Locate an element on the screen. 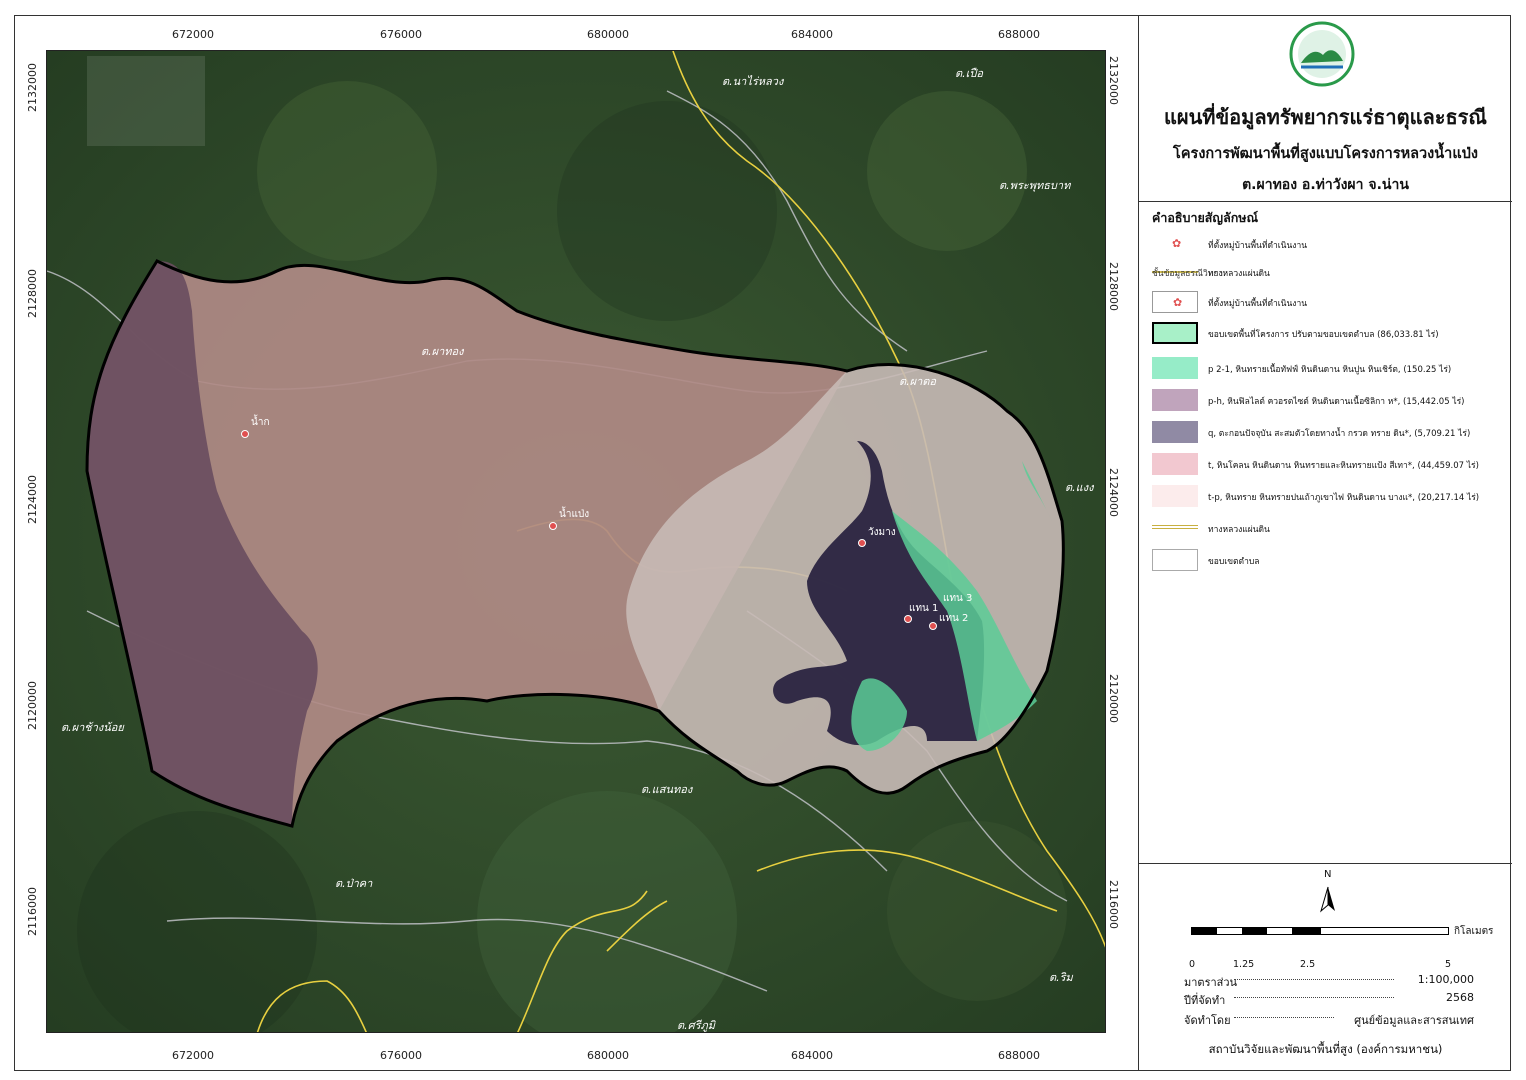  tambon-label: ต.เปือ is located at coordinates (969, 73).